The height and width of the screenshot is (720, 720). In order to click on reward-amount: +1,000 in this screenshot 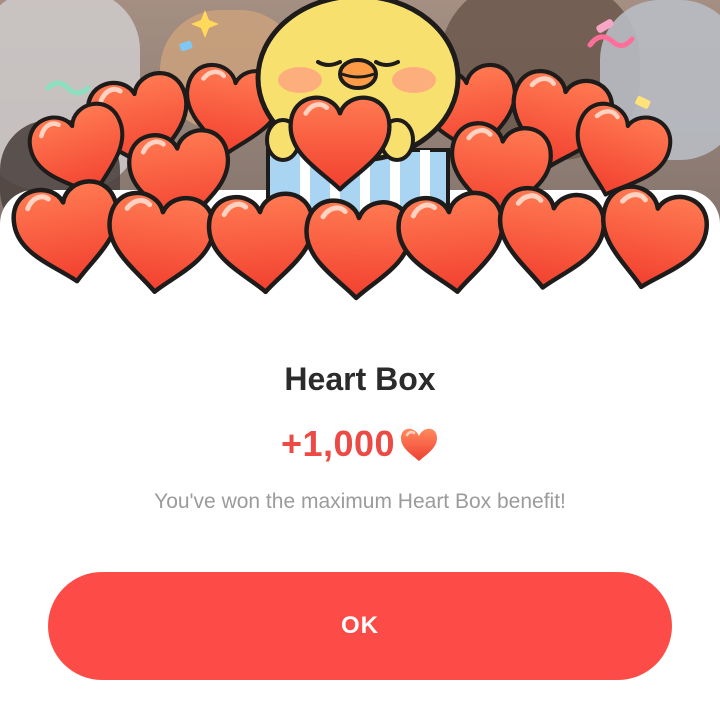, I will do `click(338, 443)`.